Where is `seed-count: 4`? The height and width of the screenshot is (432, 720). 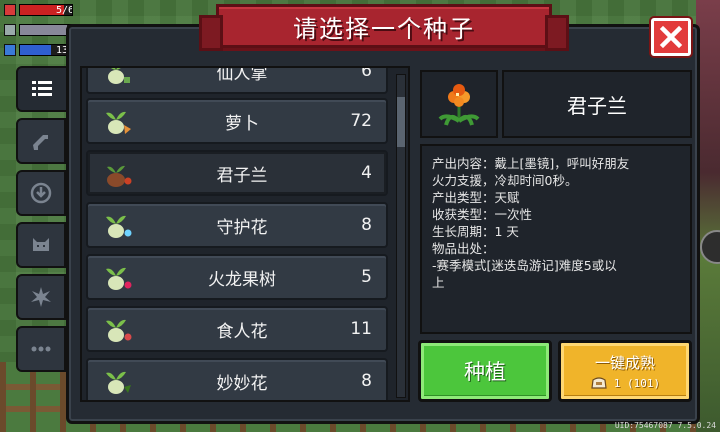
seed-count: 4 is located at coordinates (366, 173).